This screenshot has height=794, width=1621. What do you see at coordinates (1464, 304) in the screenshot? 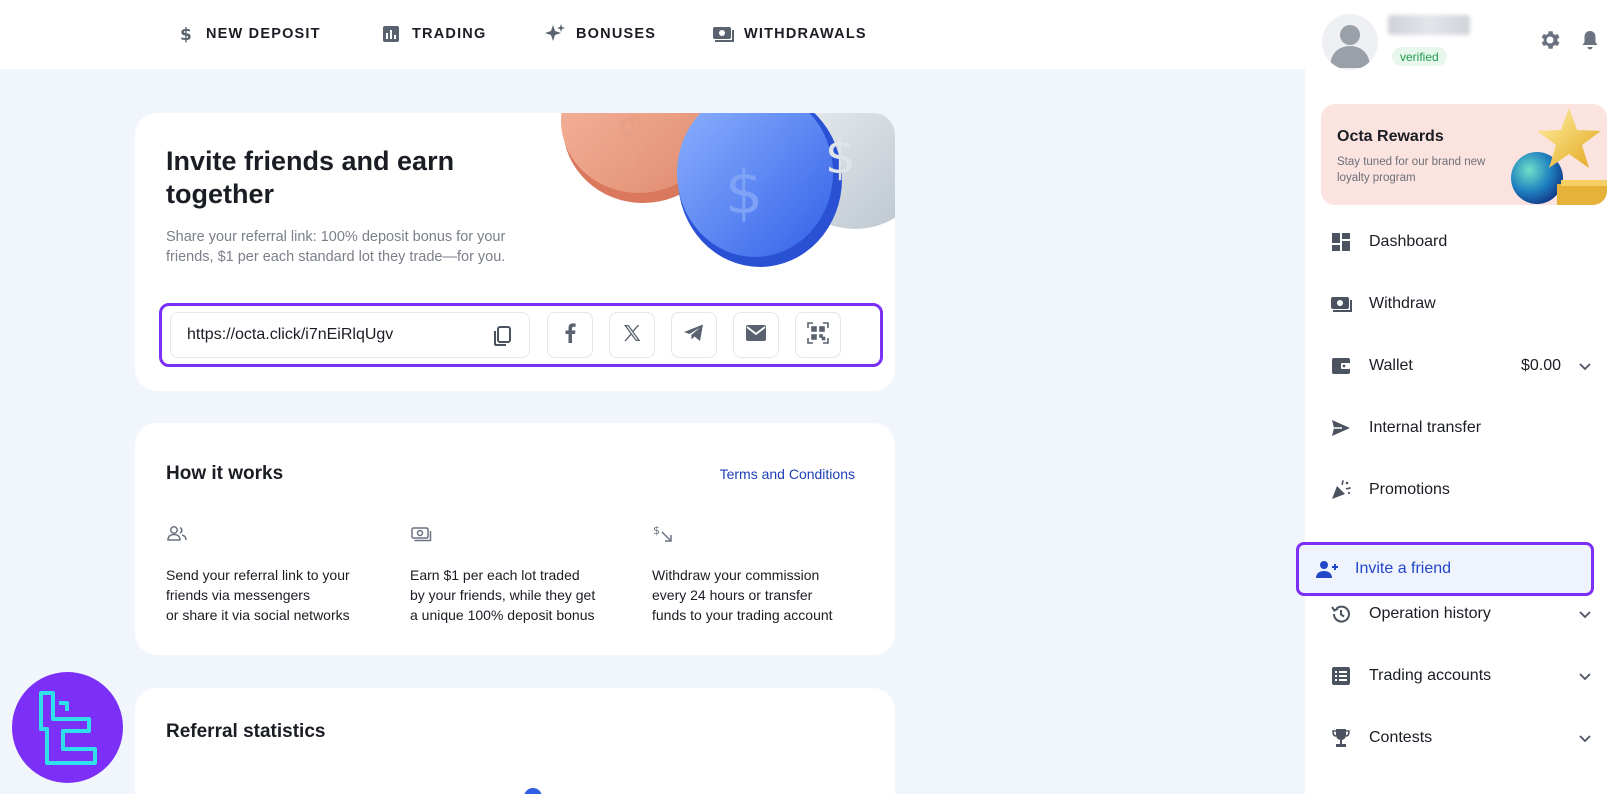
I see `sidebar-item-withdraw: Withdraw` at bounding box center [1464, 304].